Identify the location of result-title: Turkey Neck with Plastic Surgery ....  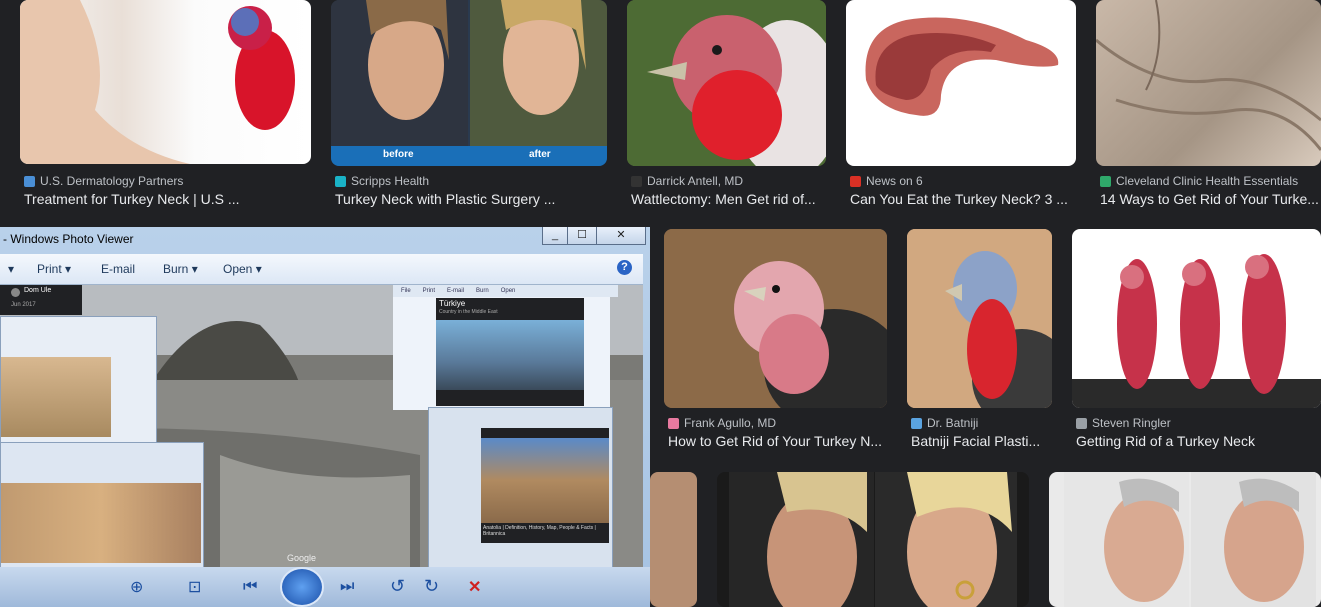
(472, 199).